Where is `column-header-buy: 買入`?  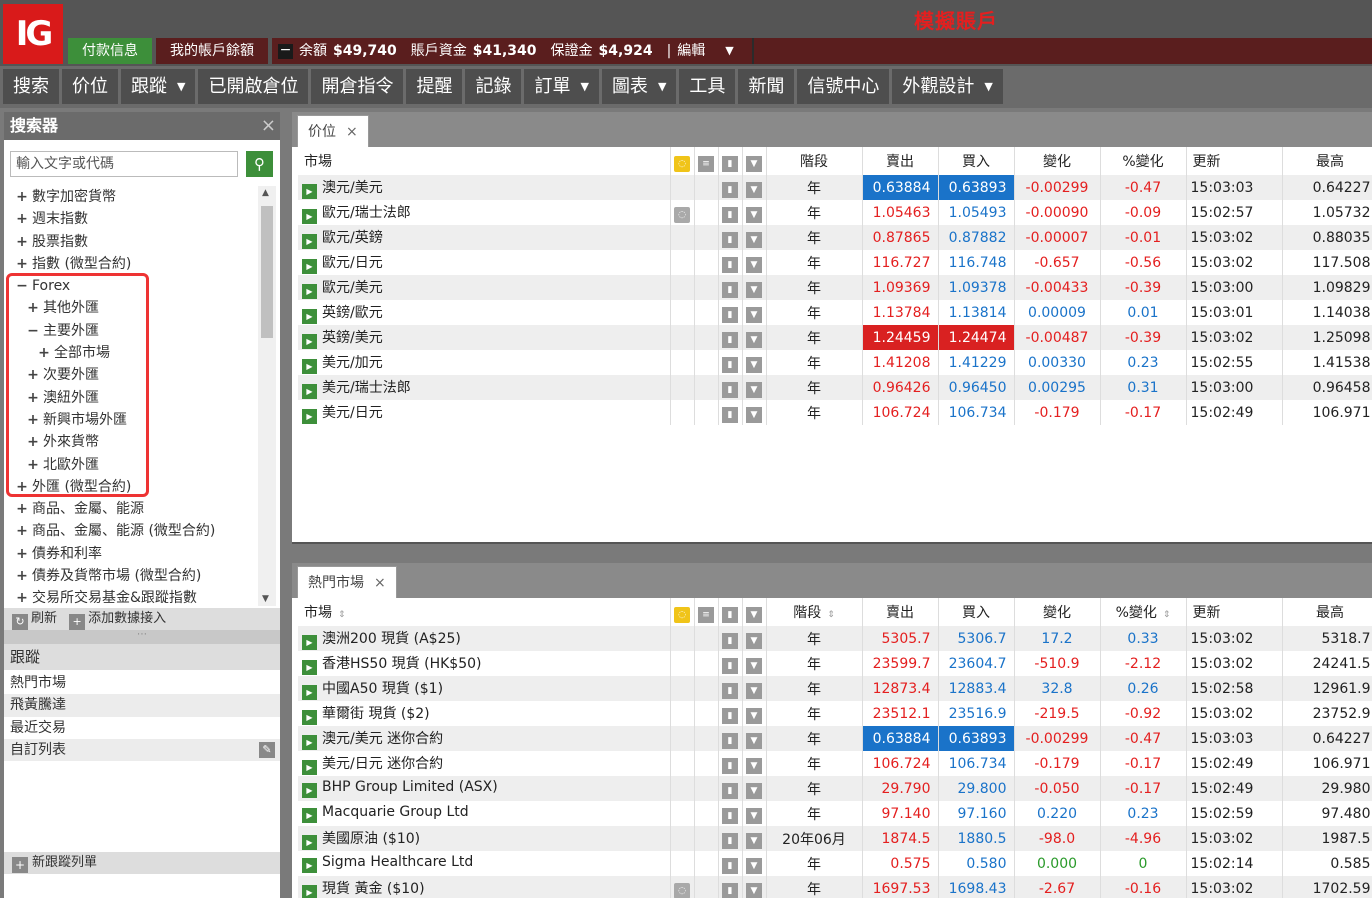
column-header-buy: 買入 is located at coordinates (976, 161).